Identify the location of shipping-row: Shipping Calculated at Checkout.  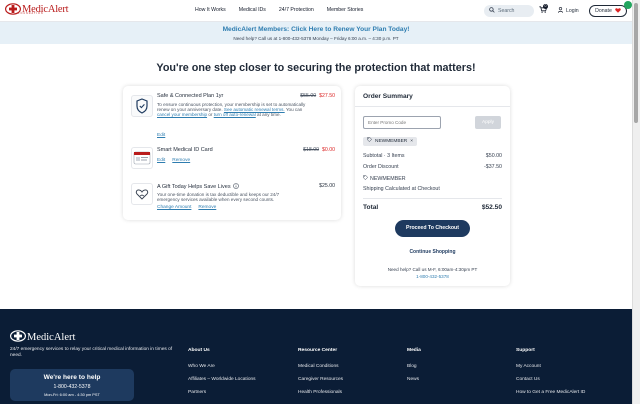
(432, 189).